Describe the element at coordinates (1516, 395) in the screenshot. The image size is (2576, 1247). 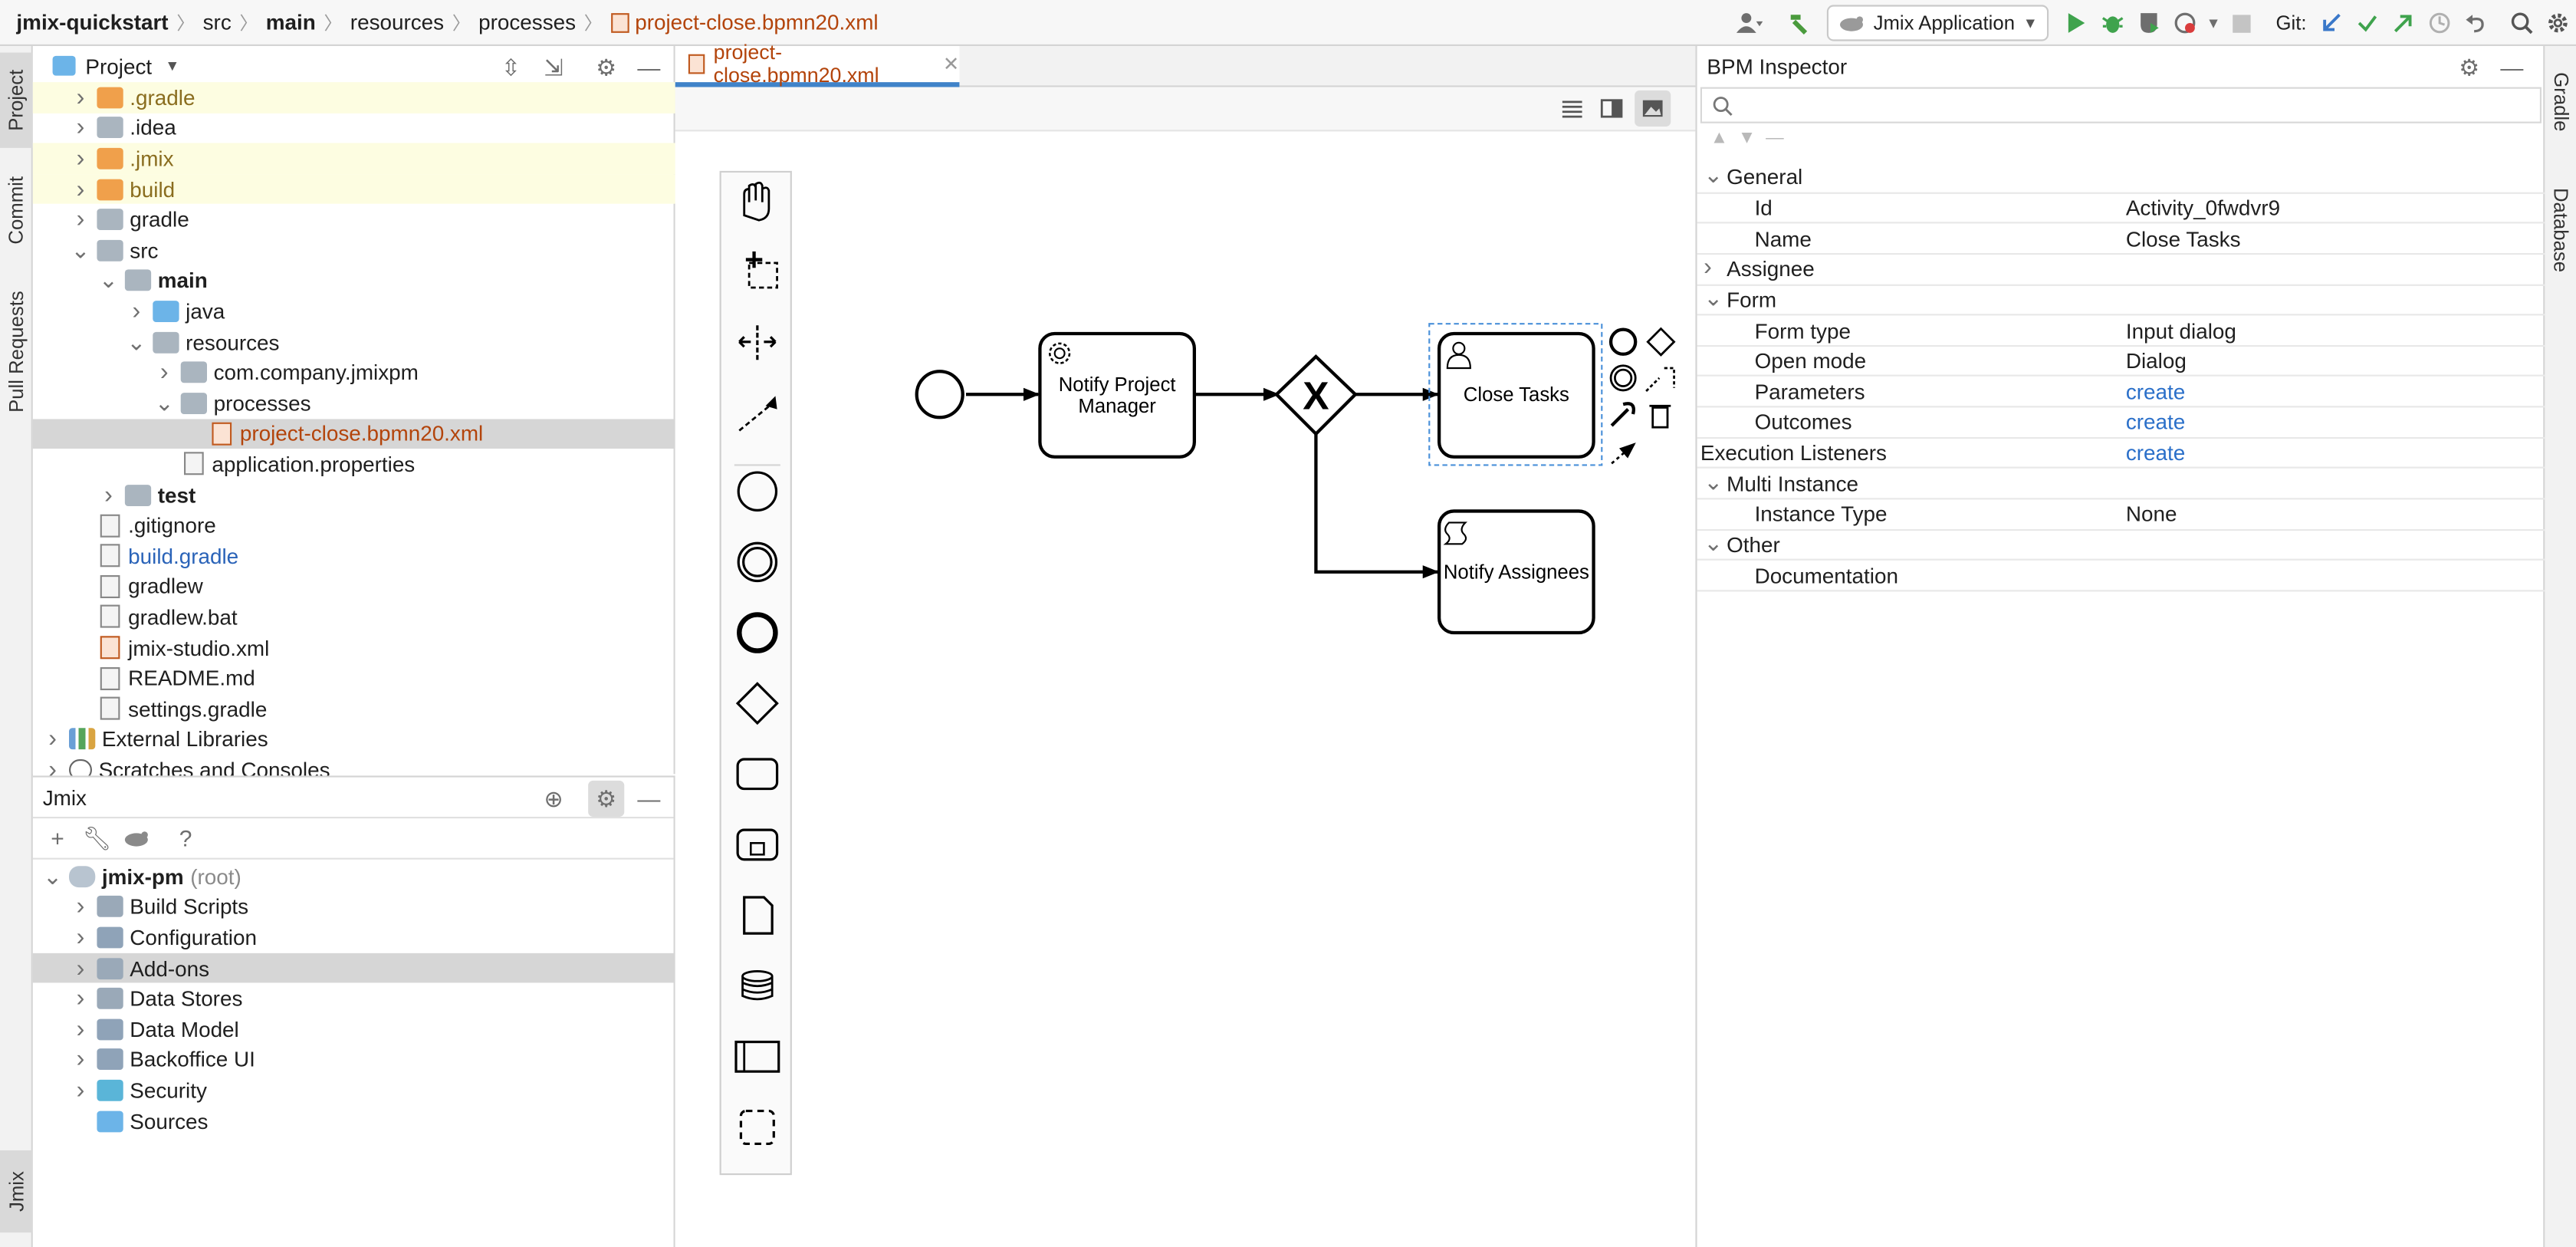
I see `user-task-selected: Close Tasks` at that location.